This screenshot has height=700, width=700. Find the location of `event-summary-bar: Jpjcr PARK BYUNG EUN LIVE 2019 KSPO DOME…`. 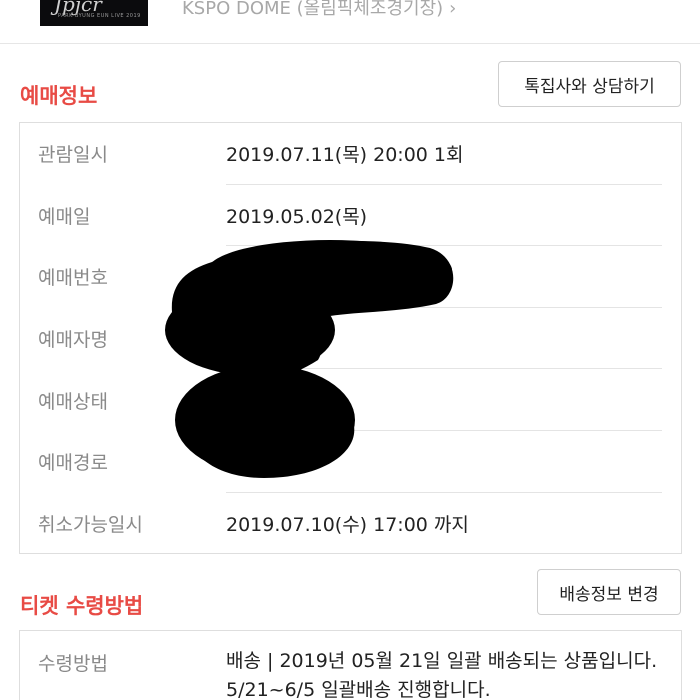

event-summary-bar: Jpjcr PARK BYUNG EUN LIVE 2019 KSPO DOME… is located at coordinates (350, 22).